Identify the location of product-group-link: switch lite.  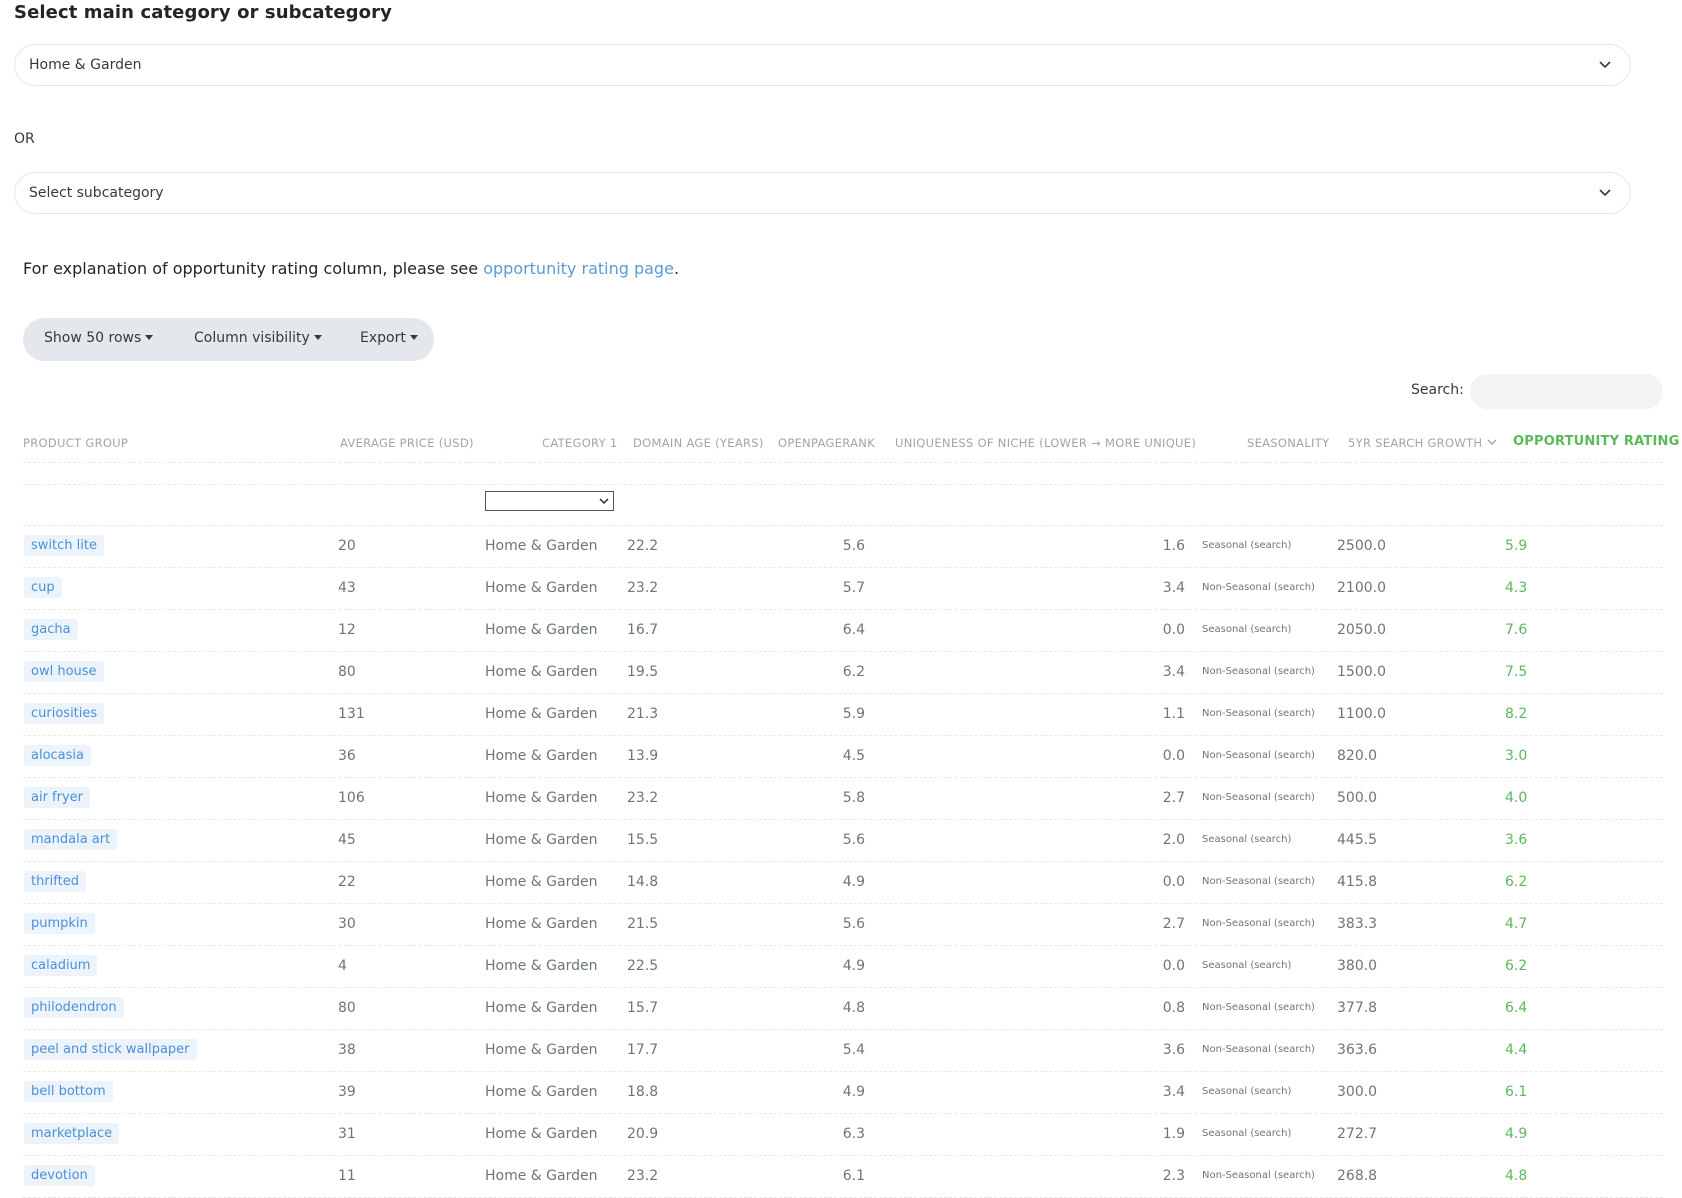
(64, 545).